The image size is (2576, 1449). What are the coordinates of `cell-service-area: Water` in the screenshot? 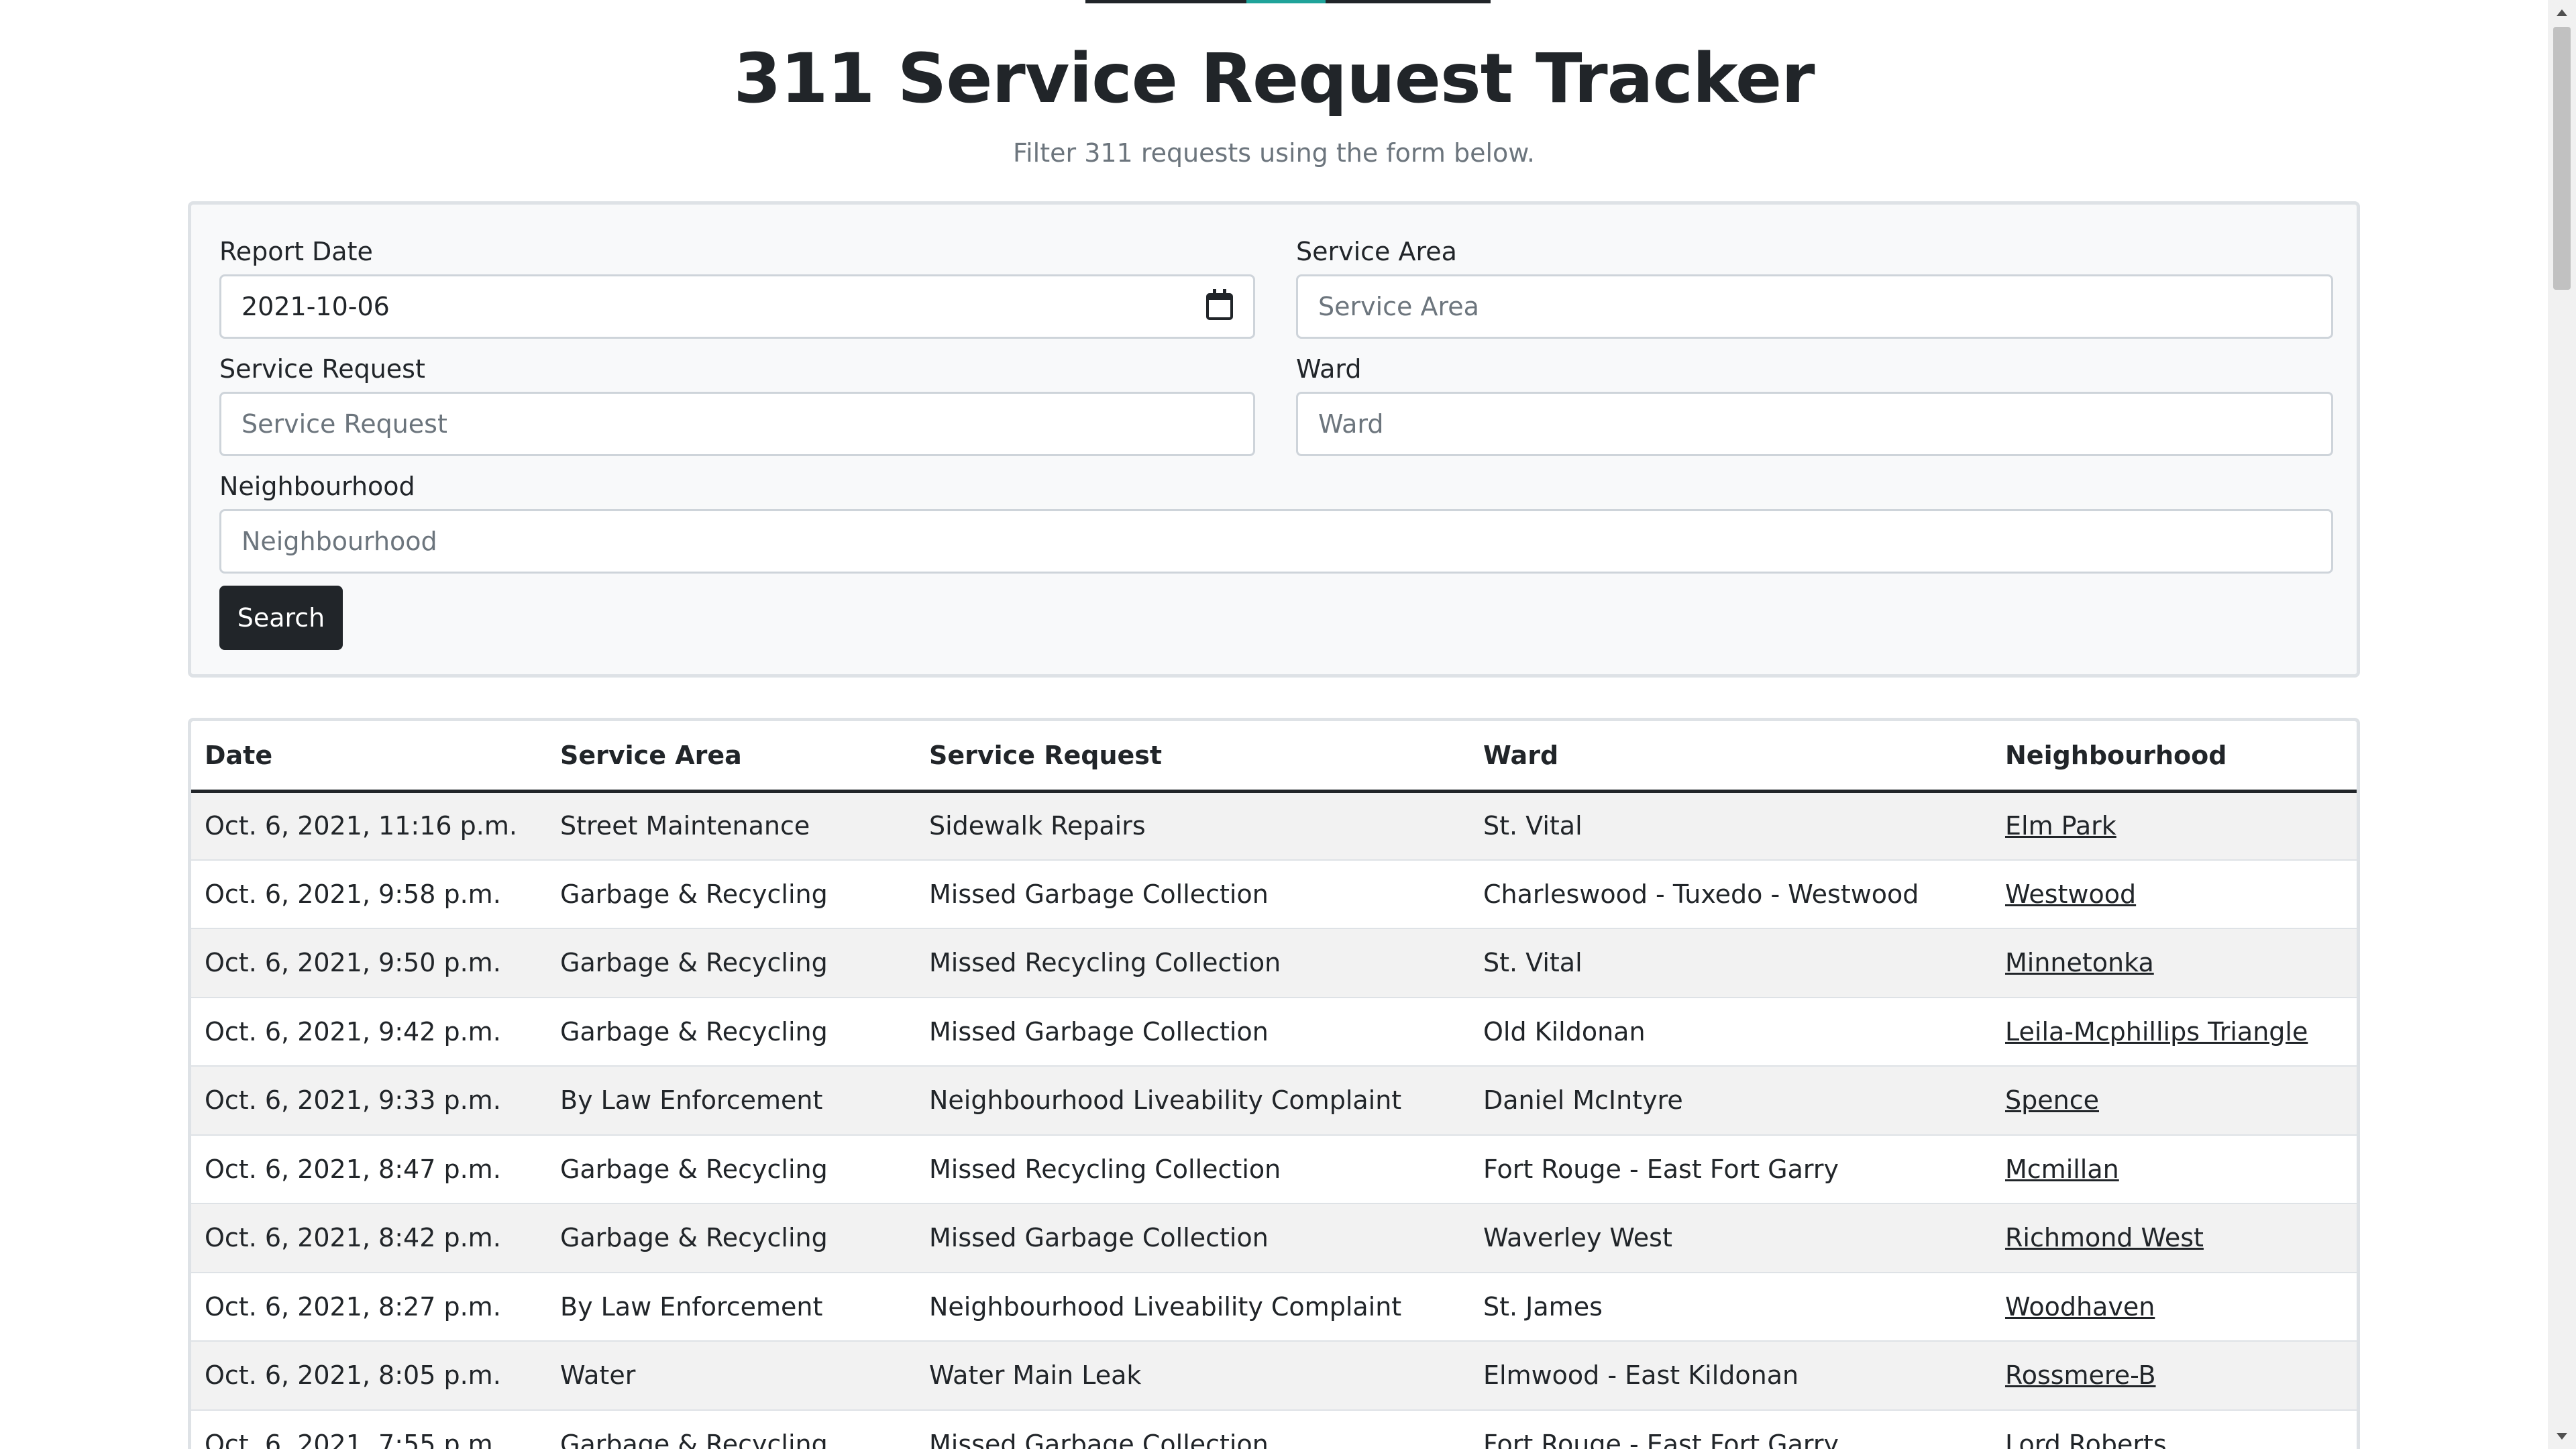 It's located at (731, 1376).